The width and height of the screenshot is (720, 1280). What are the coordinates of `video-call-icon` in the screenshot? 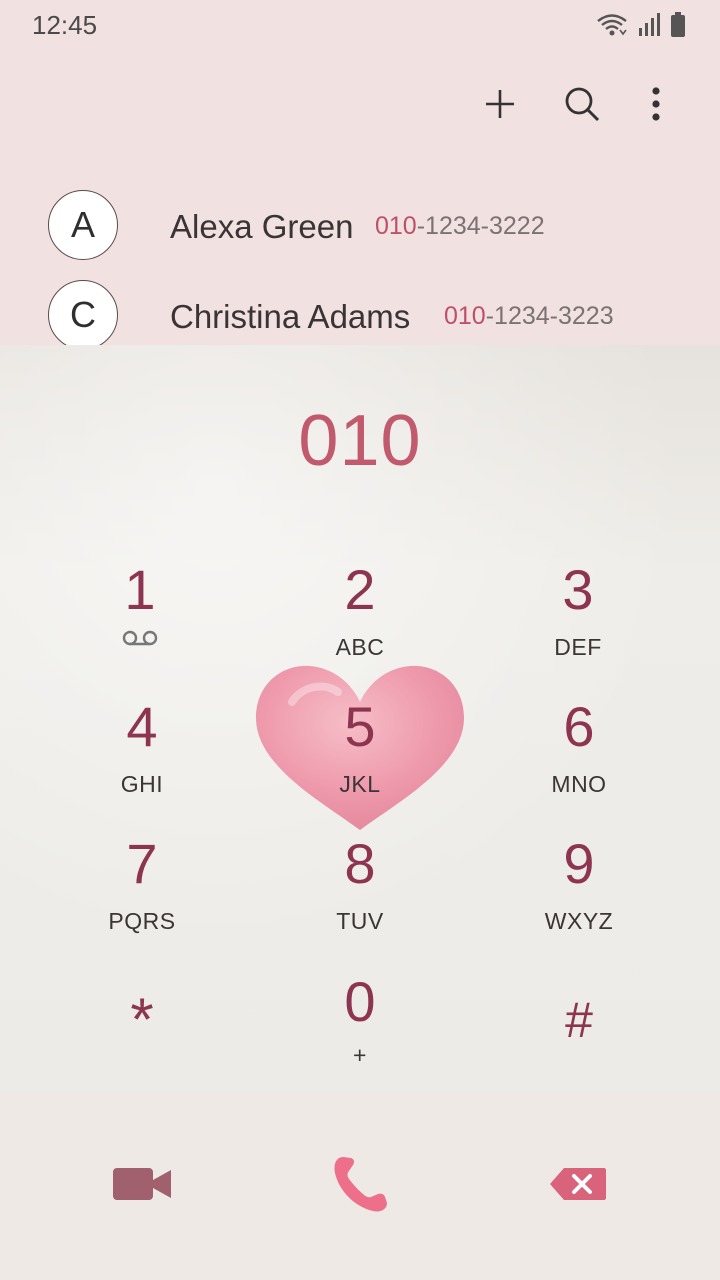 It's located at (142, 1186).